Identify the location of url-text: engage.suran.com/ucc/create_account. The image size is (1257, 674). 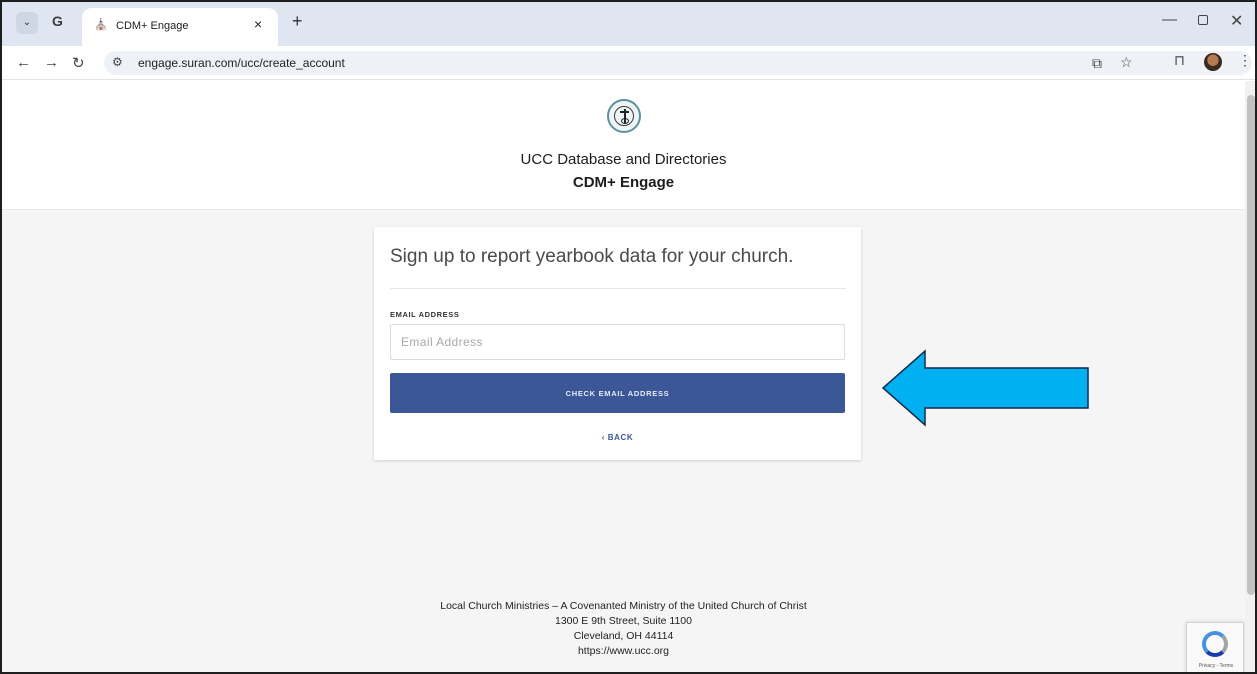
(241, 63).